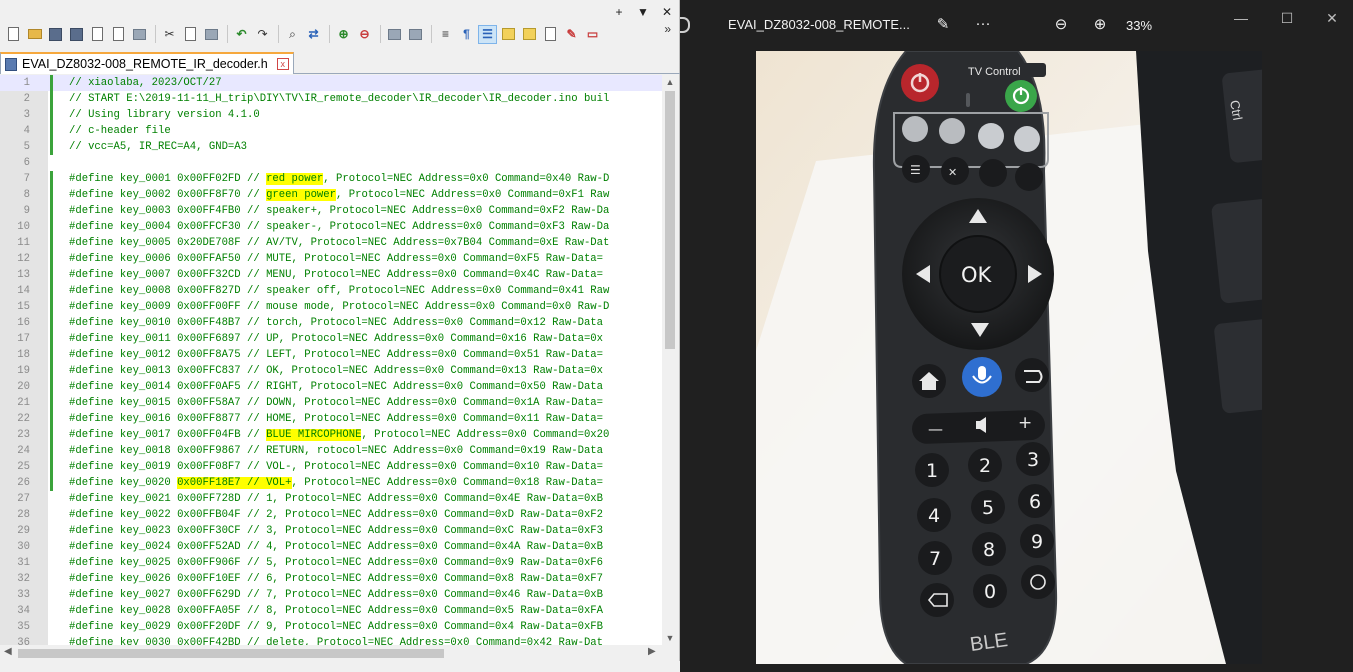 Image resolution: width=1353 pixels, height=672 pixels. What do you see at coordinates (331, 147) in the screenshot?
I see `code-line: 5 // vcc=A5, IR_REC=A4, GND=A3` at bounding box center [331, 147].